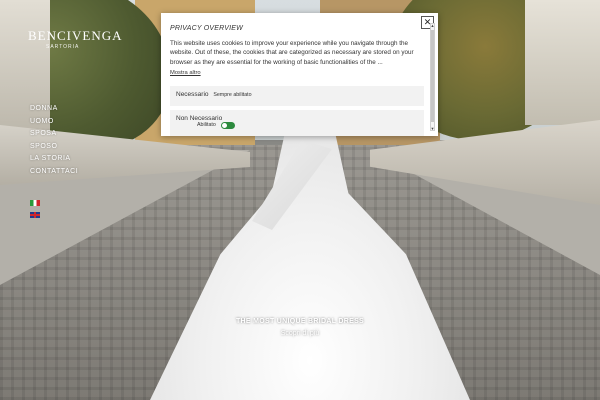  What do you see at coordinates (206, 125) in the screenshot?
I see `enabled-toggle-label: Abilitato` at bounding box center [206, 125].